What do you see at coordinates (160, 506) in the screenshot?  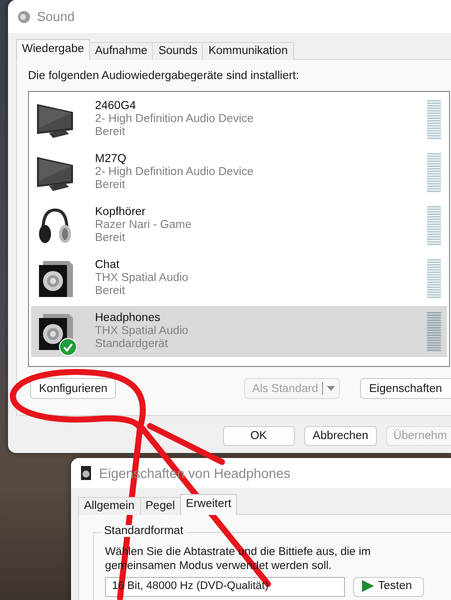 I see `tab: Pegel` at bounding box center [160, 506].